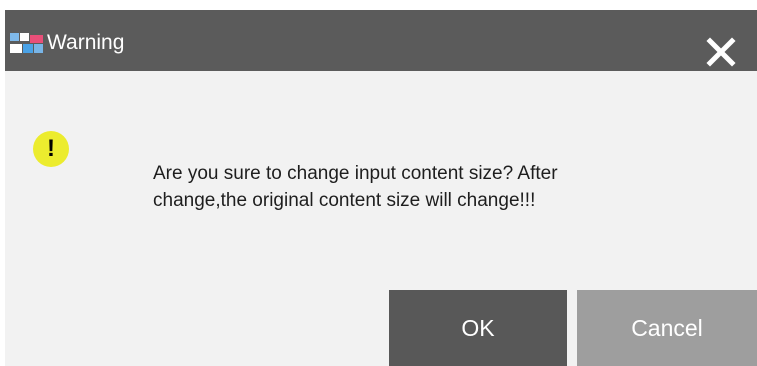 This screenshot has height=366, width=757. What do you see at coordinates (667, 328) in the screenshot?
I see `cancel-button: Cancel` at bounding box center [667, 328].